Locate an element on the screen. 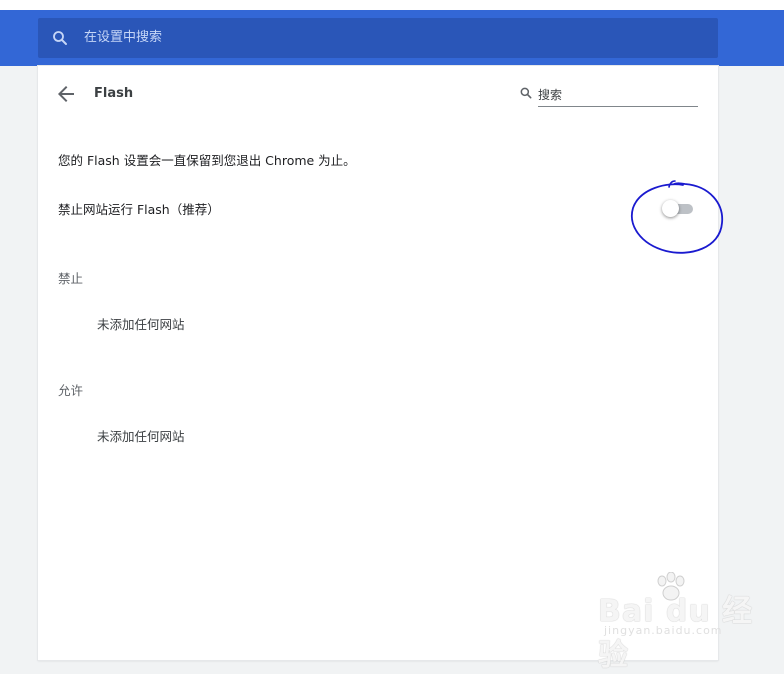 This screenshot has width=784, height=674. page-title: Flash is located at coordinates (114, 93).